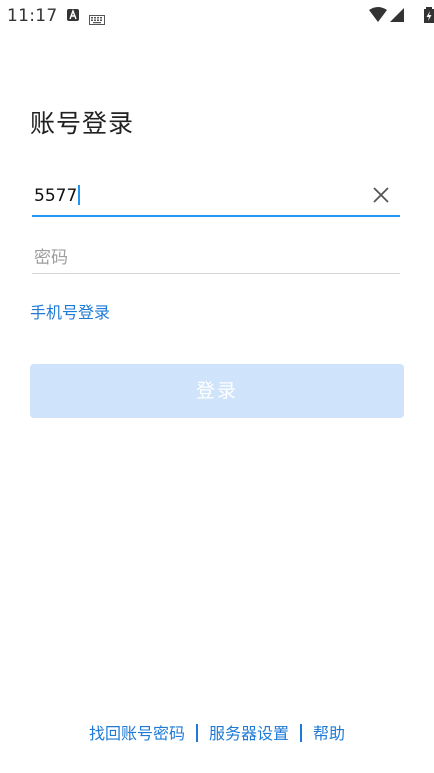 The image size is (434, 773). Describe the element at coordinates (79, 195) in the screenshot. I see `text-caret` at that location.